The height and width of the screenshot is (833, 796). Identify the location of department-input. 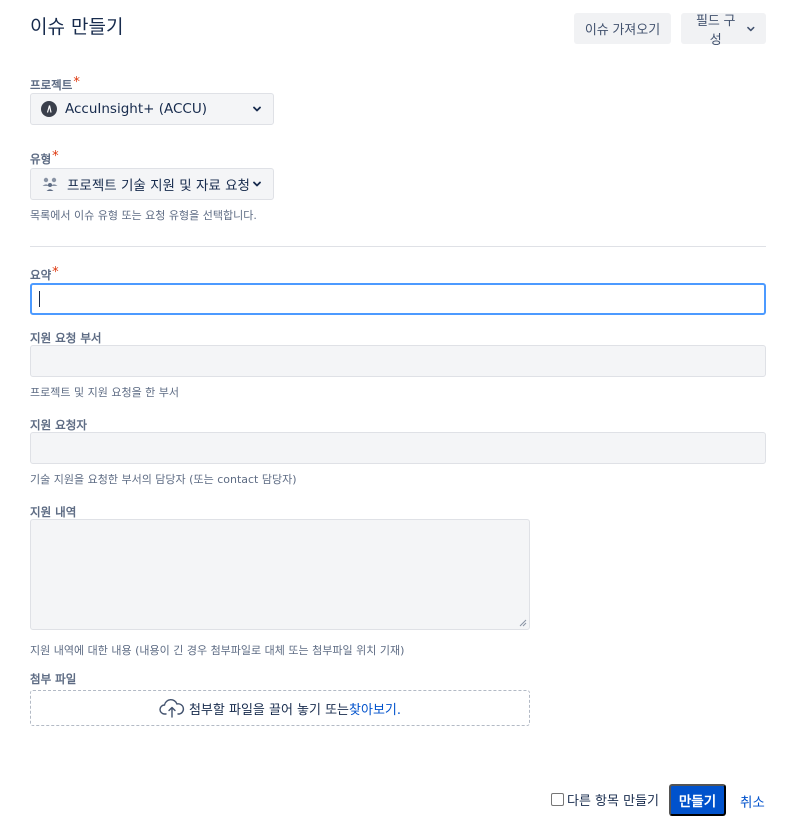
(398, 361).